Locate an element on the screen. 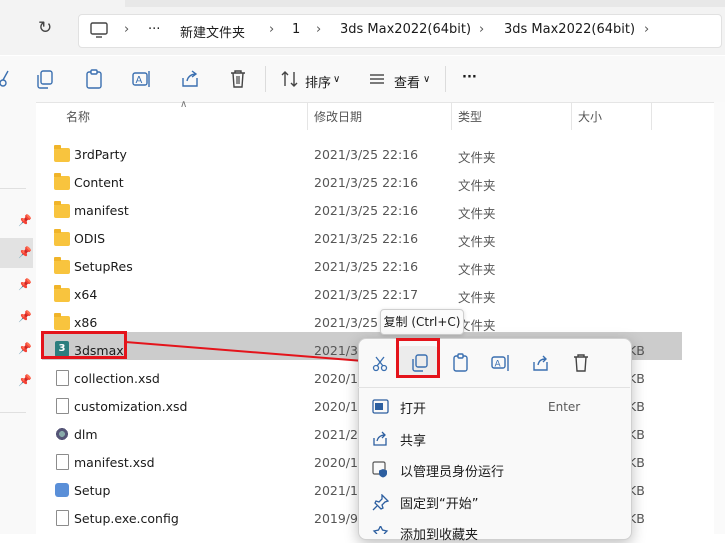  command-bar is located at coordinates (362, 79).